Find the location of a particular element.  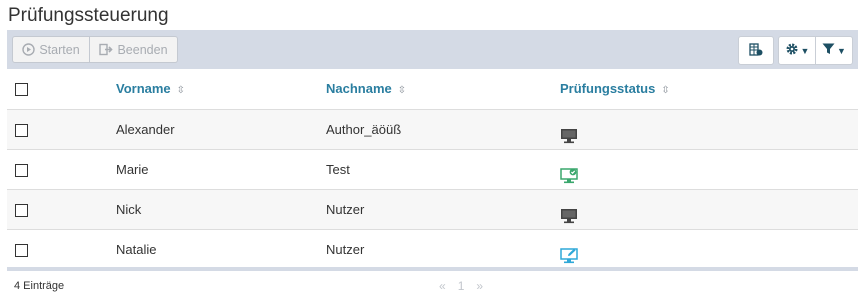

column-header-first-name: Vorname ⇳ is located at coordinates (150, 89).